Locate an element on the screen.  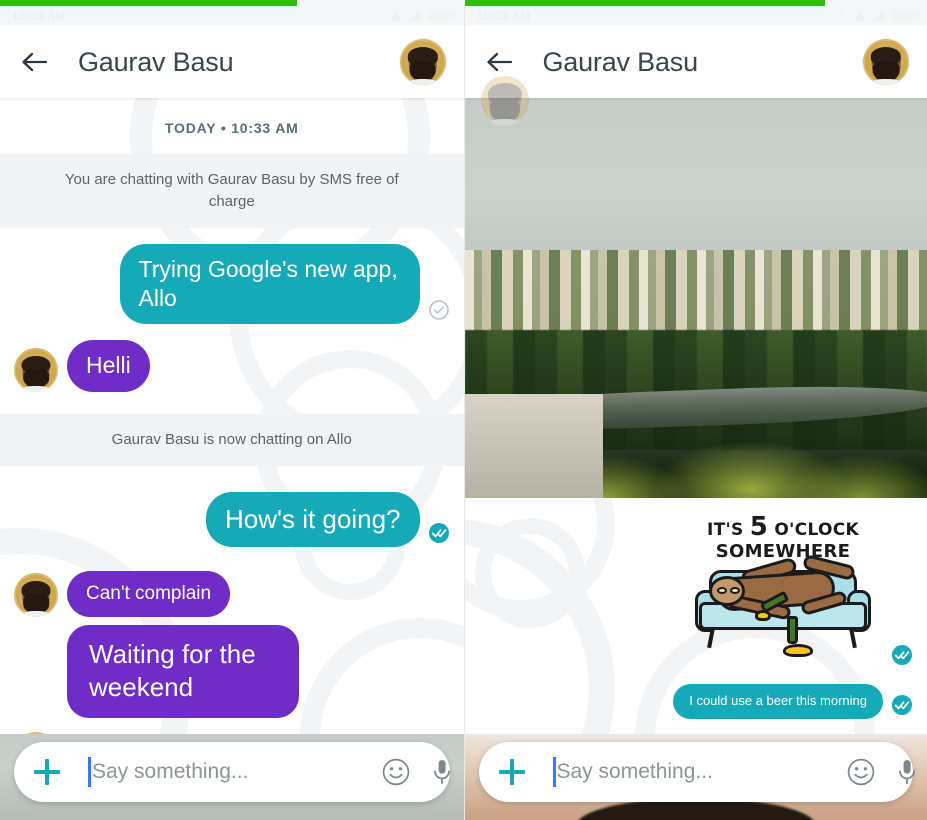
sticker-caption: IT'S 5 O'CLOCK SOMEWHERE is located at coordinates (783, 537).